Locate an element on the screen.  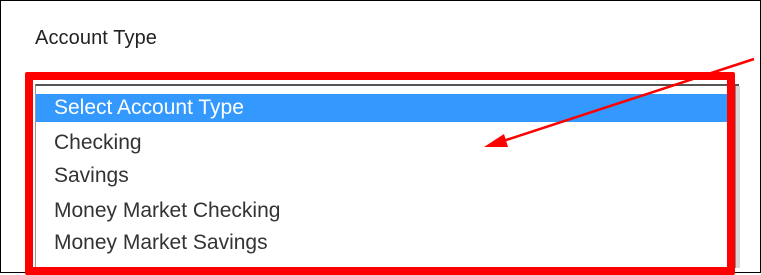
option-savings: Savings is located at coordinates (82, 176).